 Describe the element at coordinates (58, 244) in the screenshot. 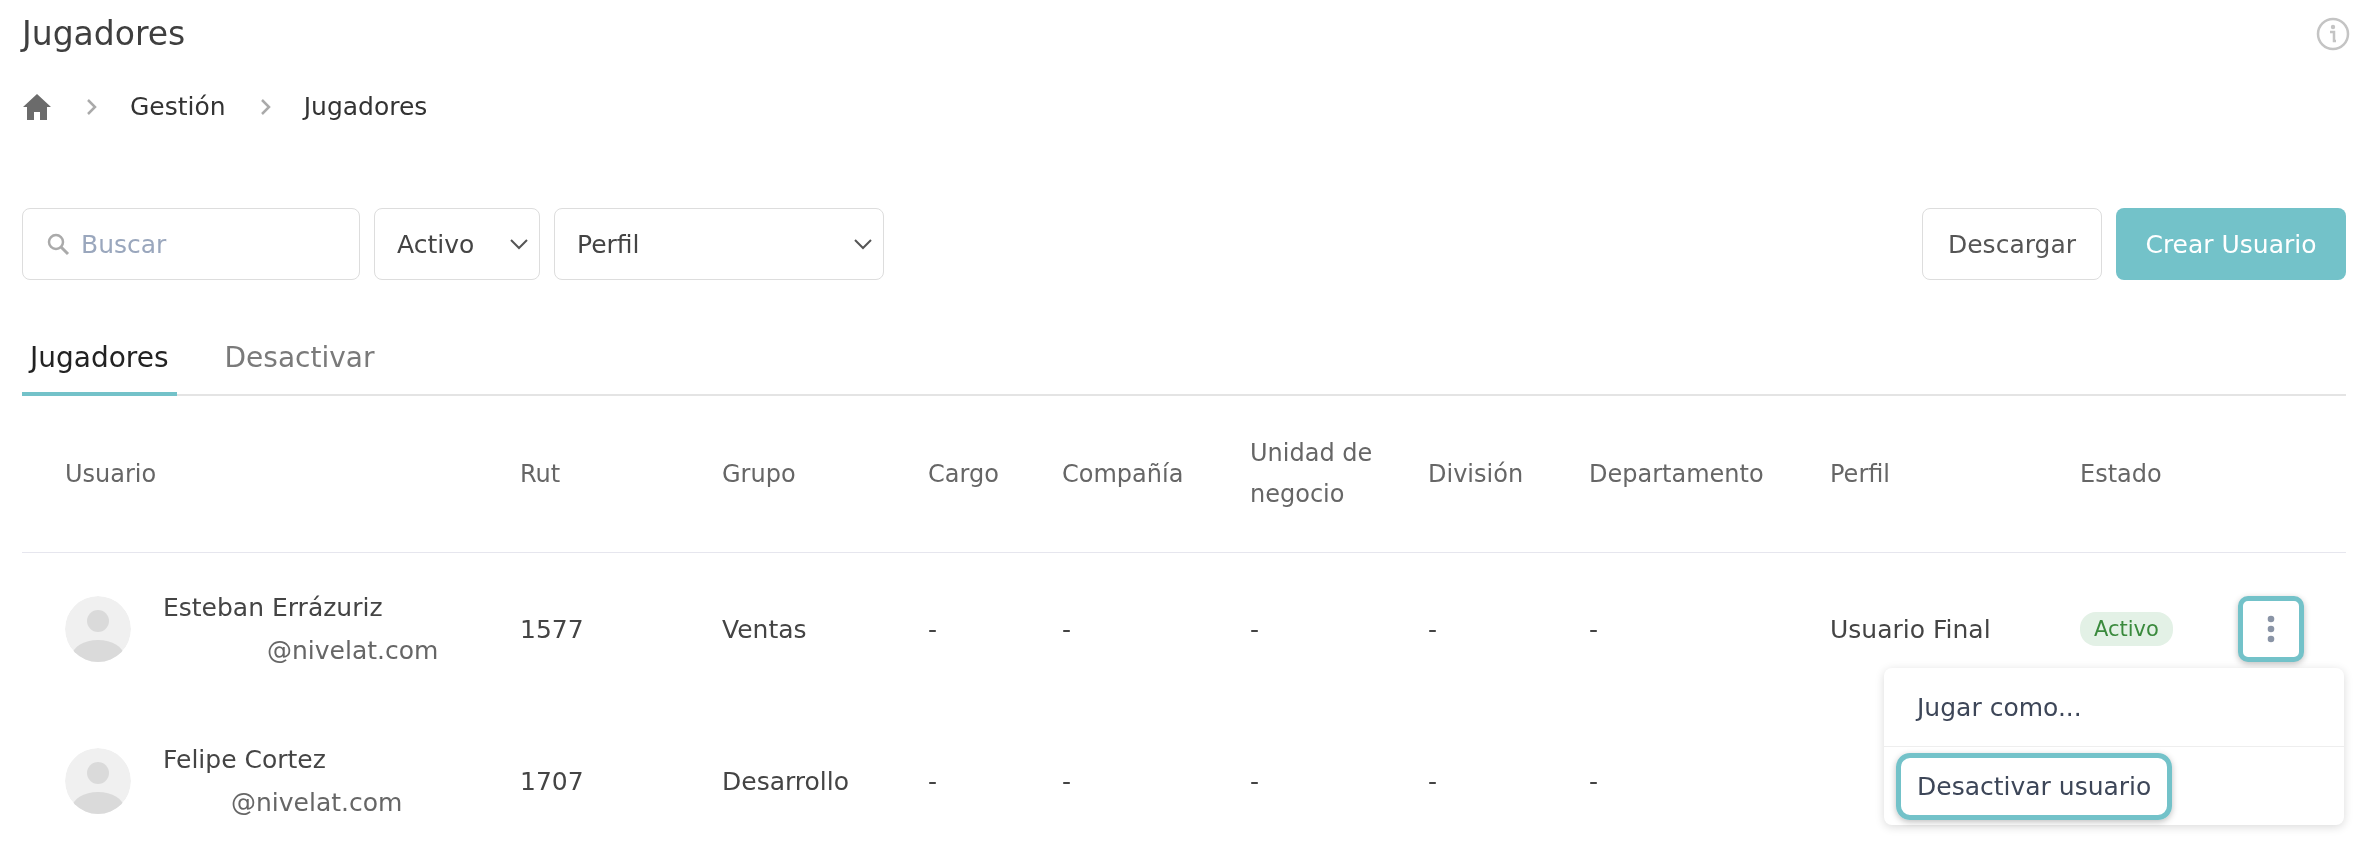

I see `search-icon` at that location.